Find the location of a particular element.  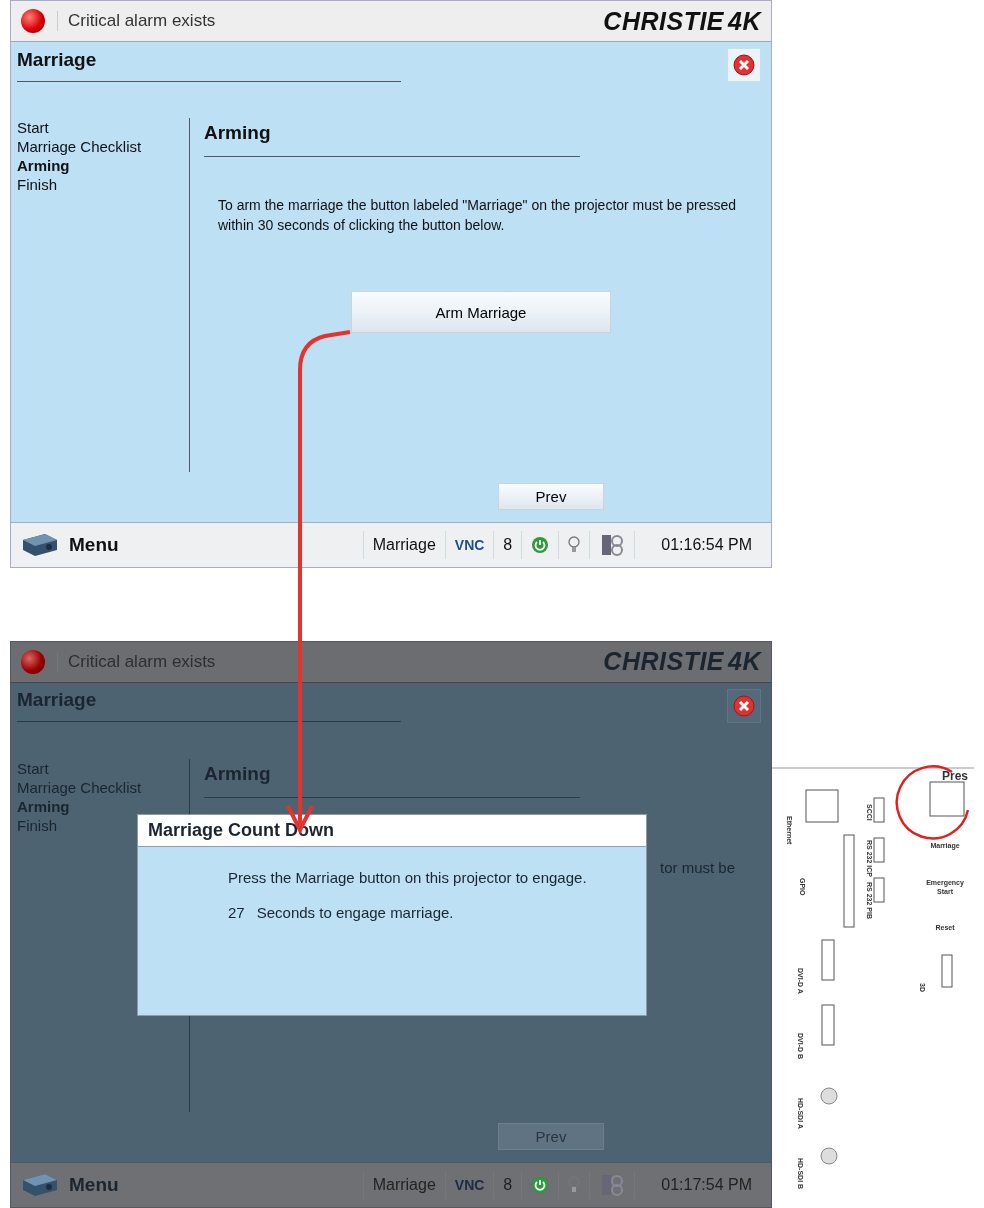

prev-button: Prev is located at coordinates (551, 496).